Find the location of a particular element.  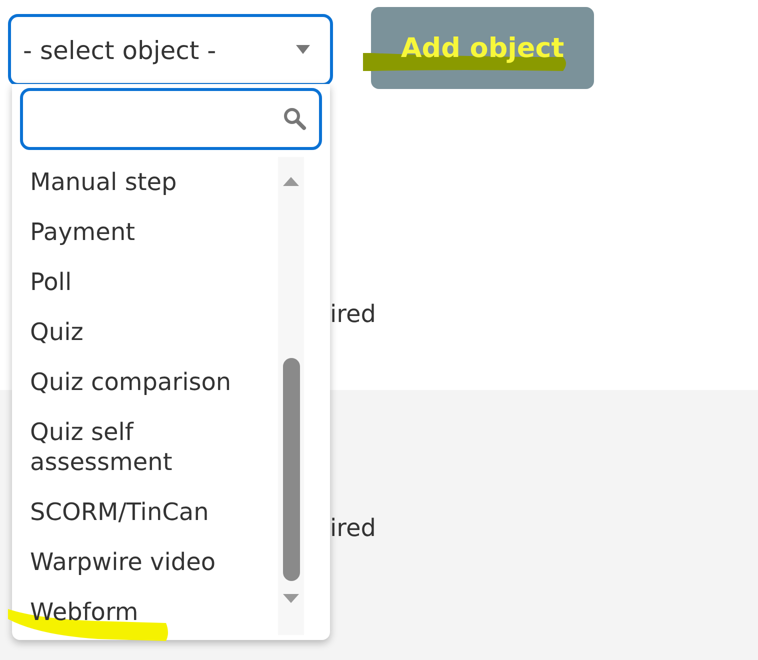

option-item: Quiz is located at coordinates (57, 332).